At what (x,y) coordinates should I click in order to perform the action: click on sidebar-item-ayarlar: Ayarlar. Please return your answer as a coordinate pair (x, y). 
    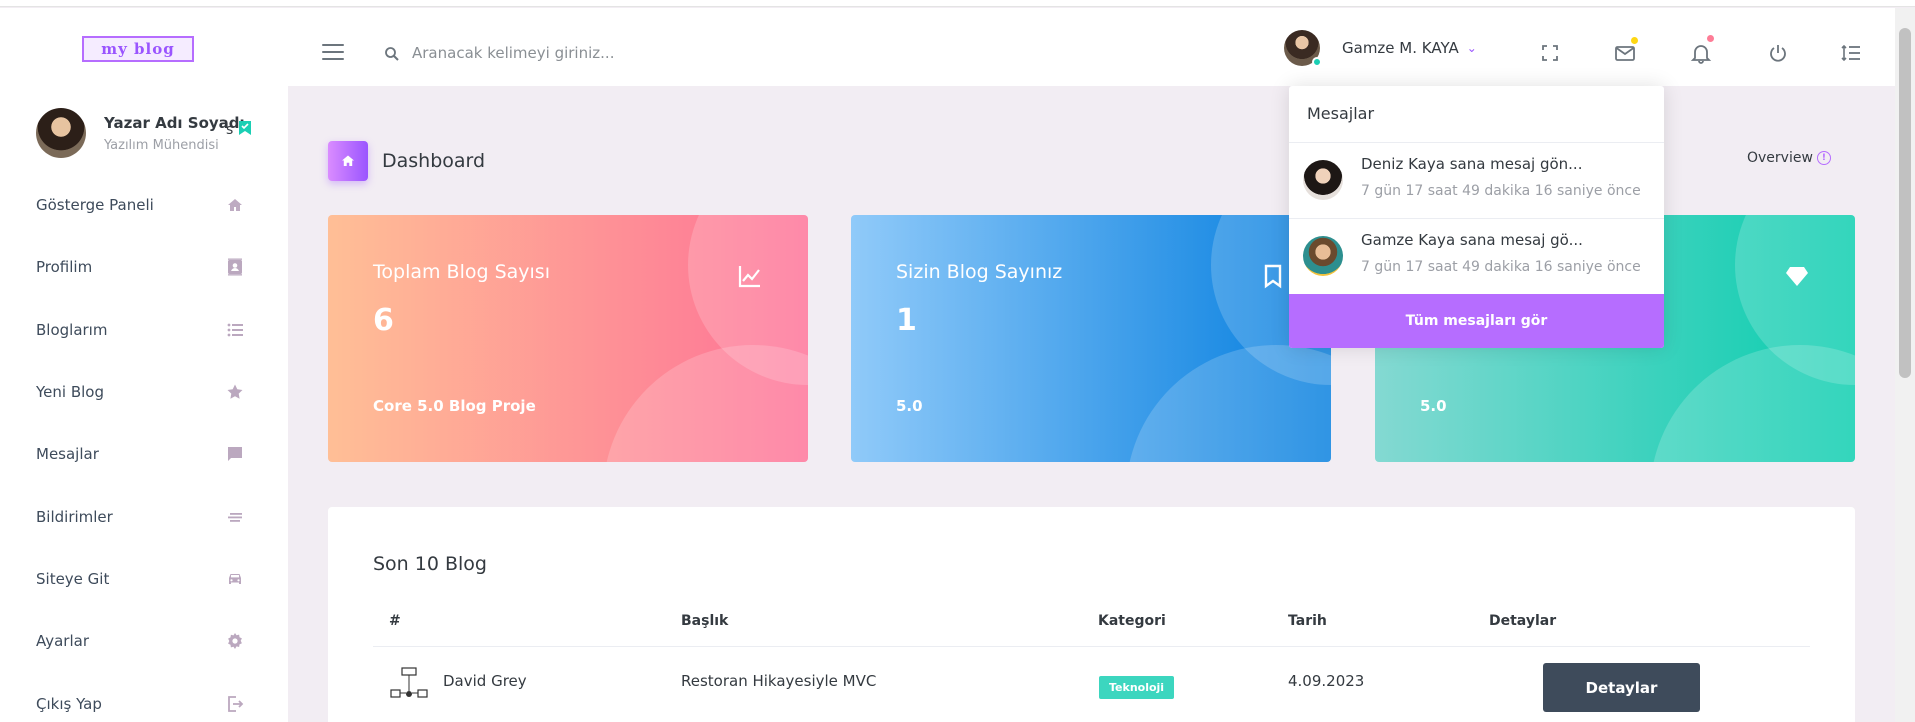
    Looking at the image, I should click on (144, 641).